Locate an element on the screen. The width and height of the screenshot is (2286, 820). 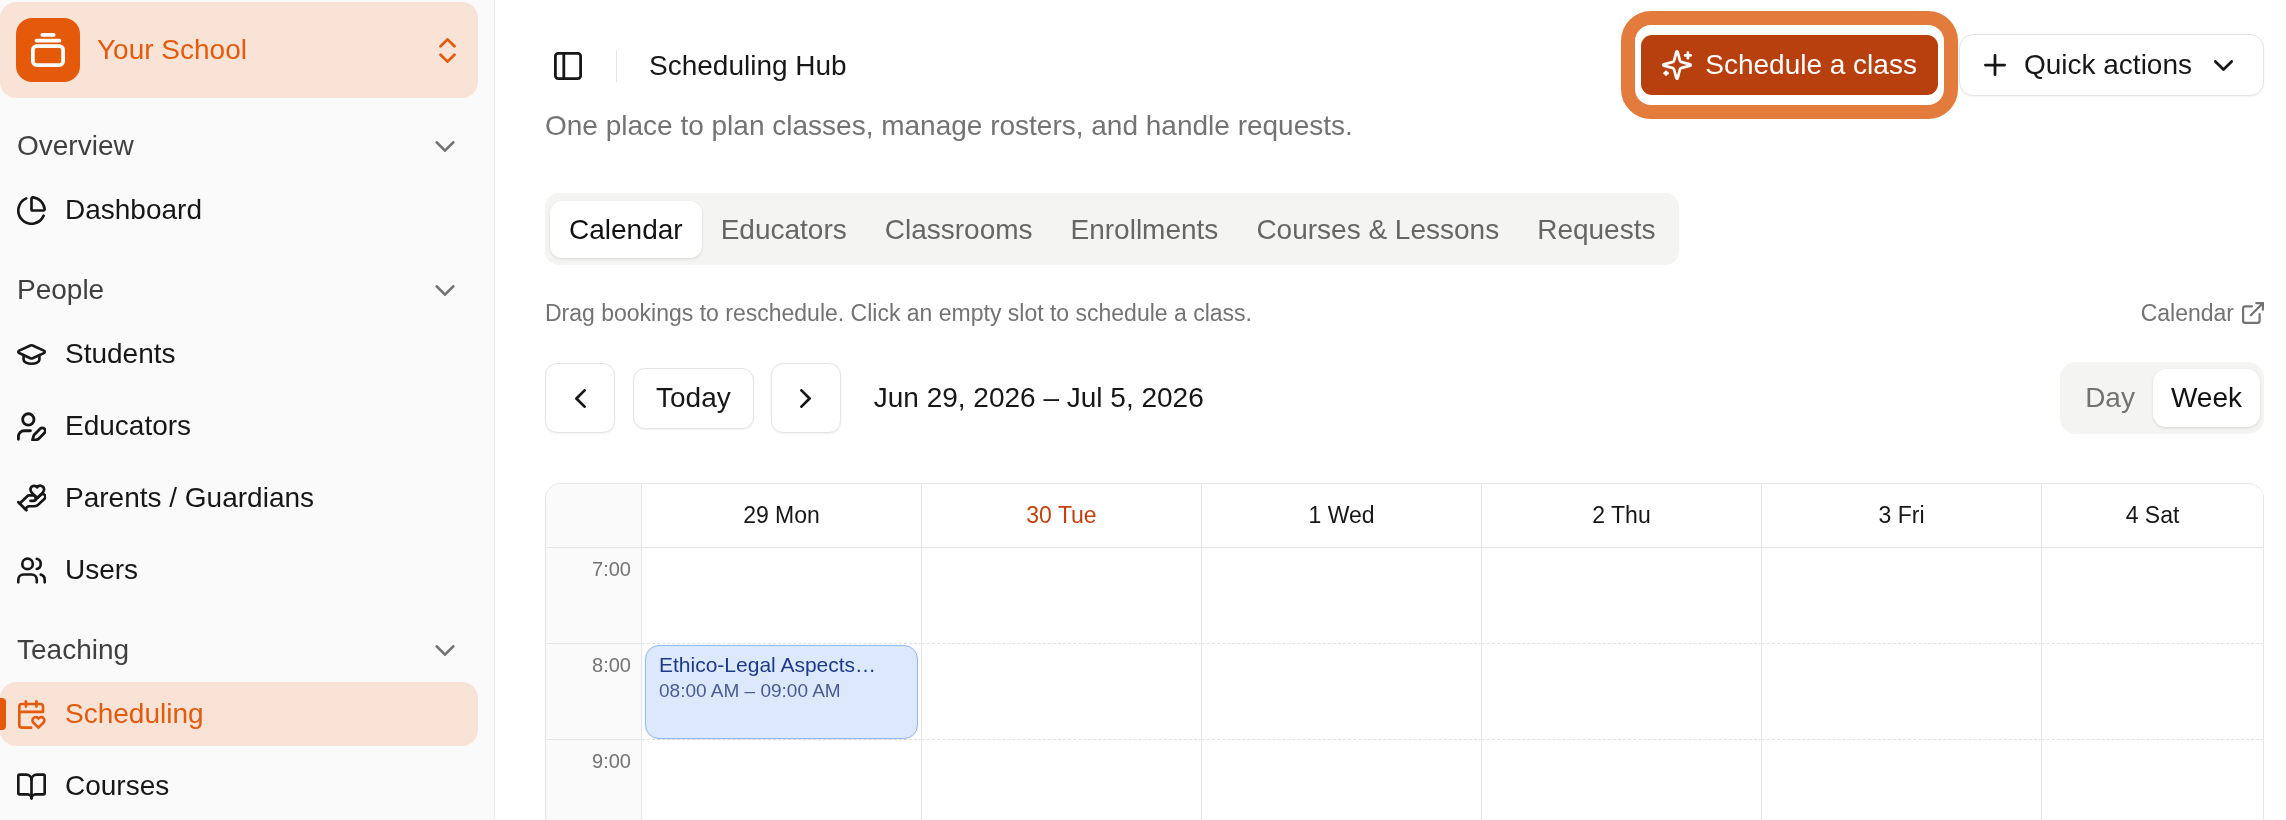
hand-heart-icon is located at coordinates (31, 498).